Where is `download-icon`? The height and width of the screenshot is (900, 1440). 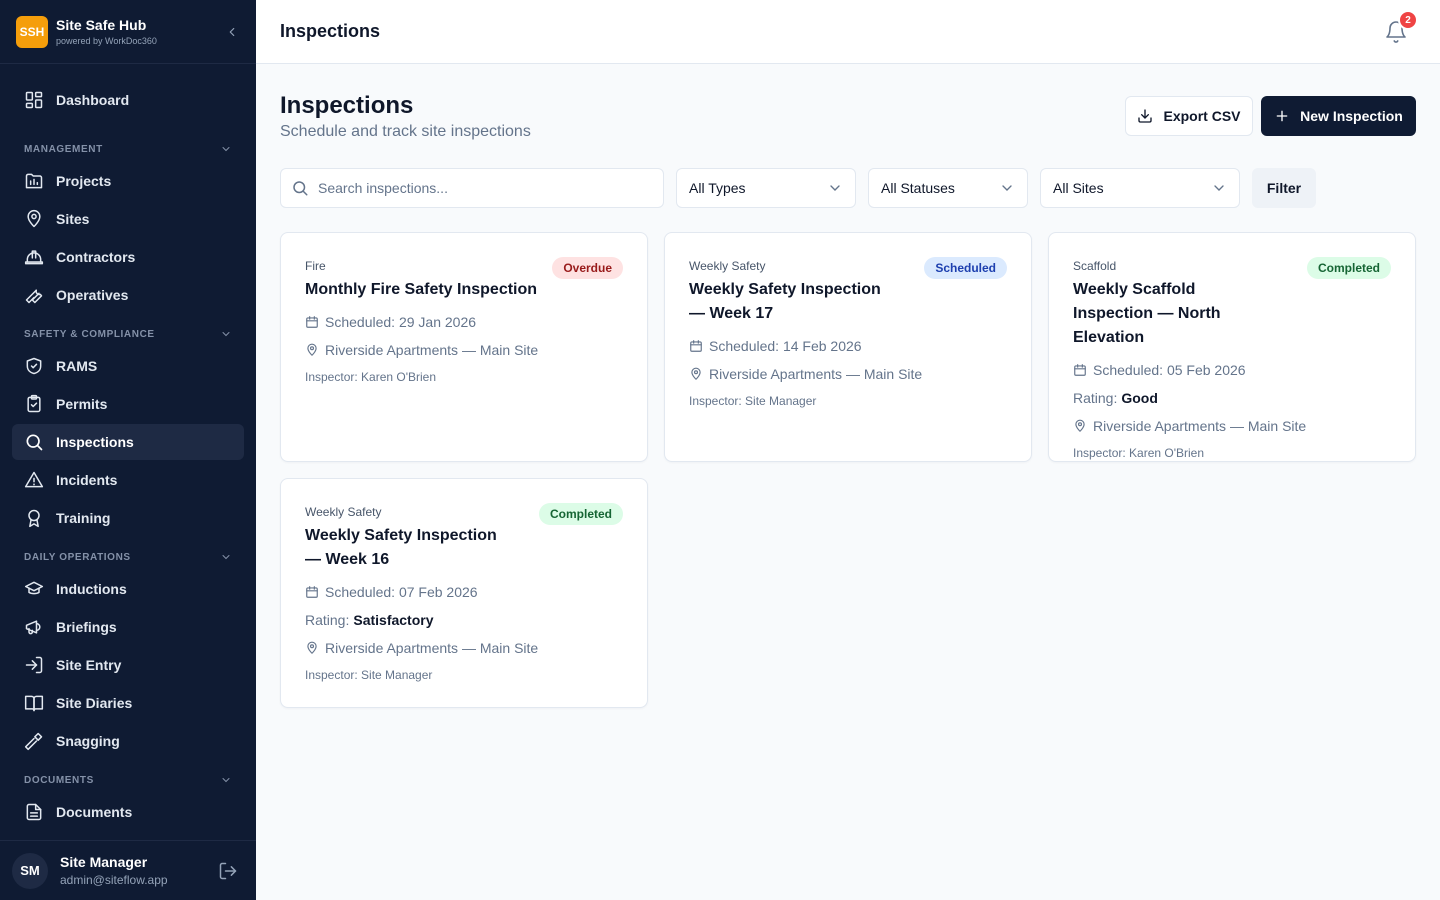 download-icon is located at coordinates (1145, 116).